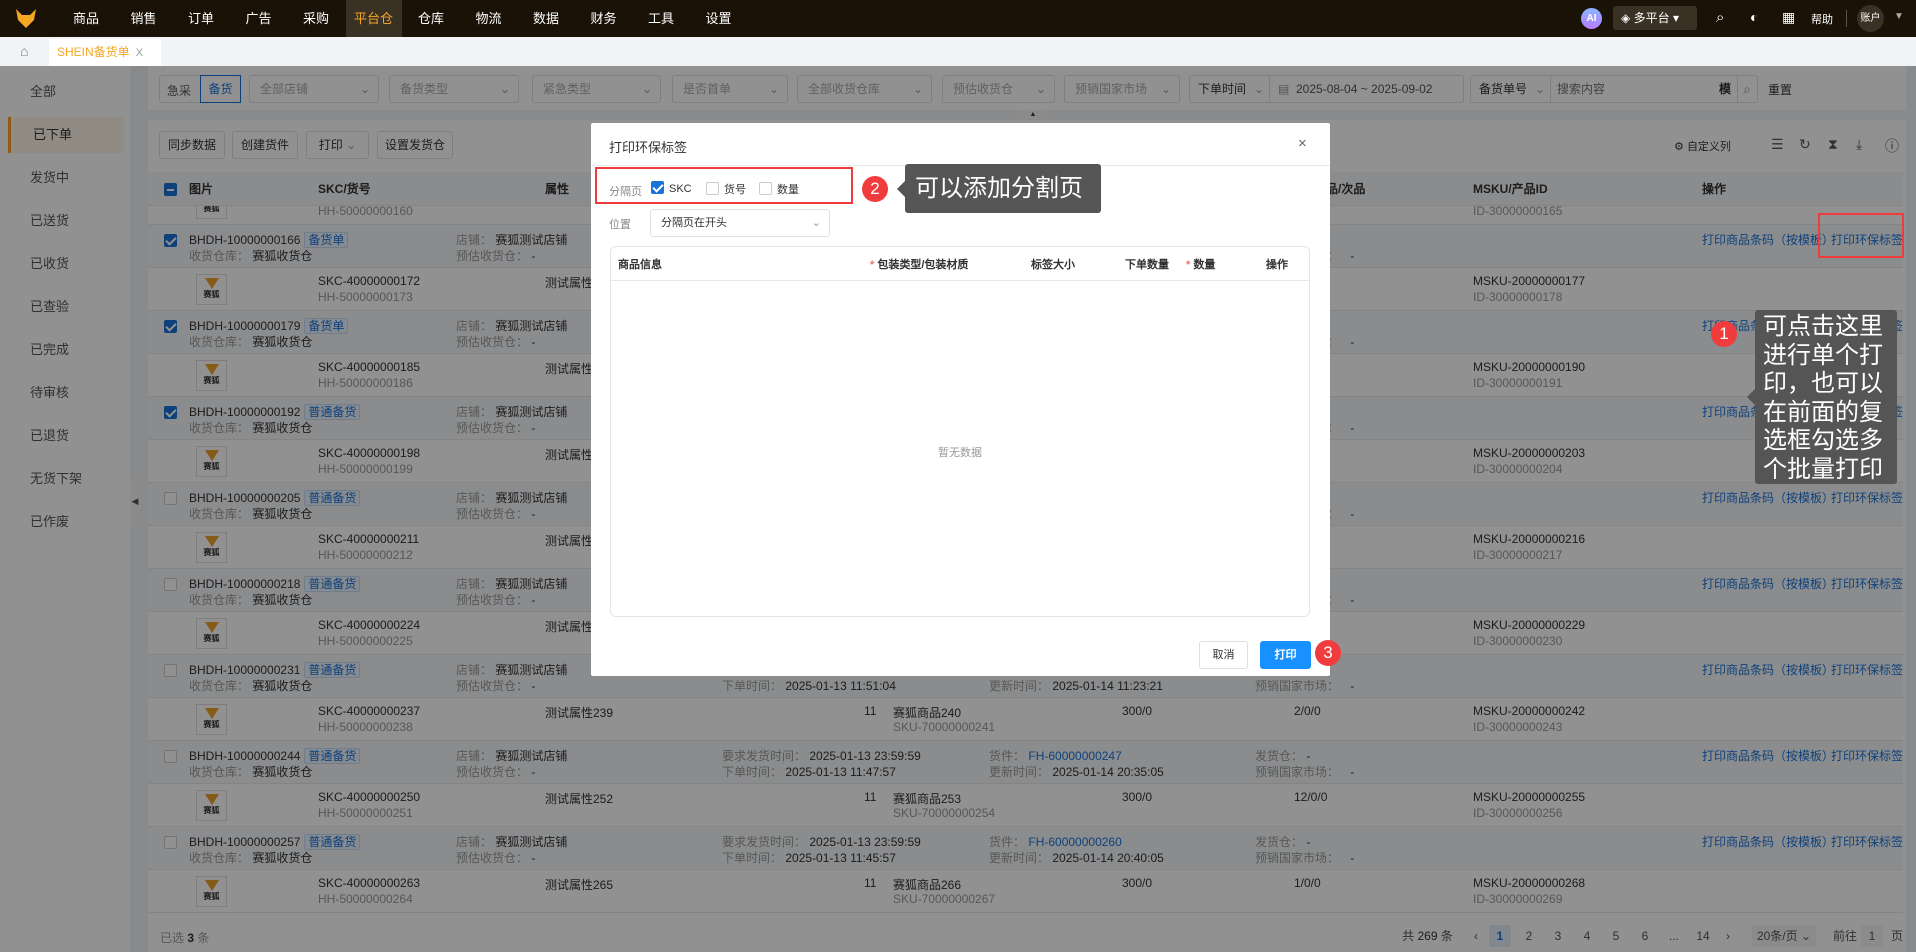 The image size is (1916, 952). What do you see at coordinates (640, 265) in the screenshot?
I see `dialog-column-header: 商品信息` at bounding box center [640, 265].